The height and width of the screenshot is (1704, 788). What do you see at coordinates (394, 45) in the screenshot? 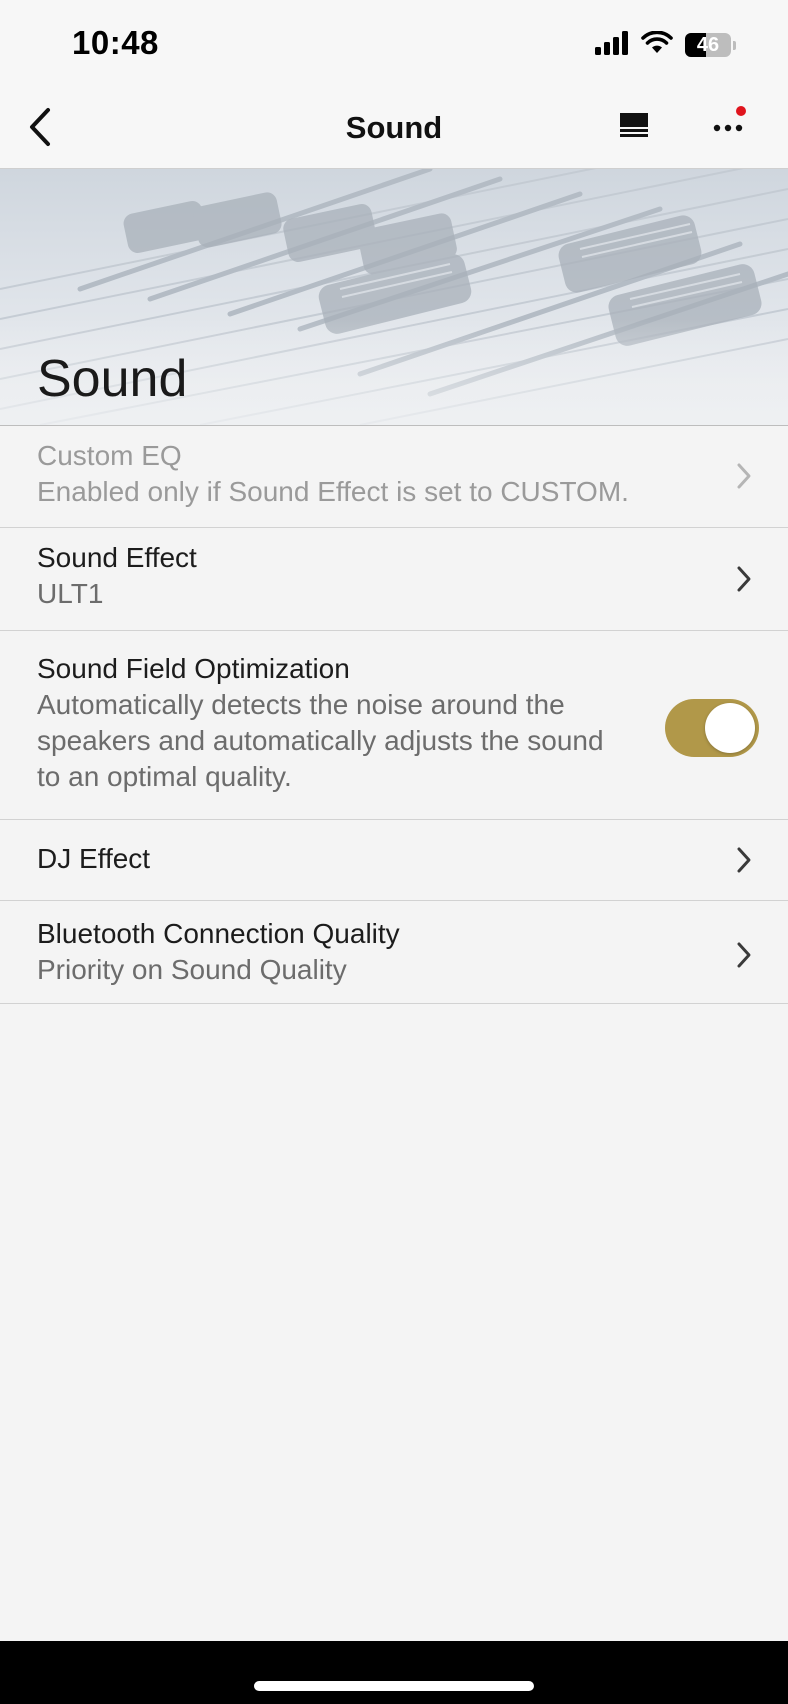
I see `status-bar: 10:48 46` at bounding box center [394, 45].